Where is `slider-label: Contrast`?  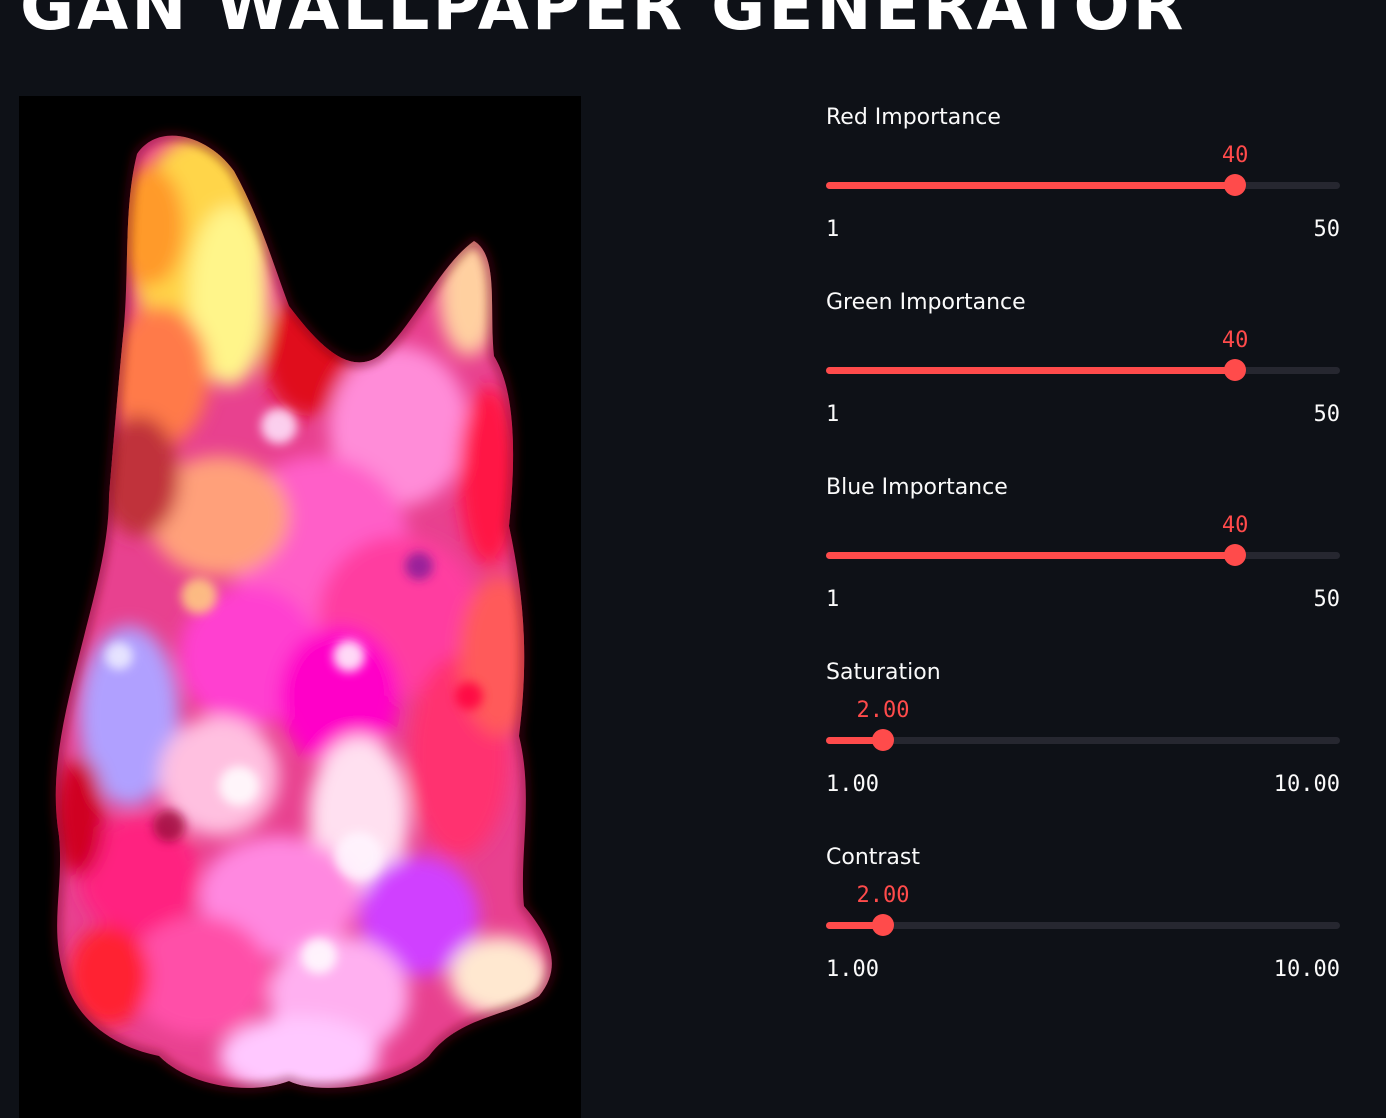 slider-label: Contrast is located at coordinates (873, 857).